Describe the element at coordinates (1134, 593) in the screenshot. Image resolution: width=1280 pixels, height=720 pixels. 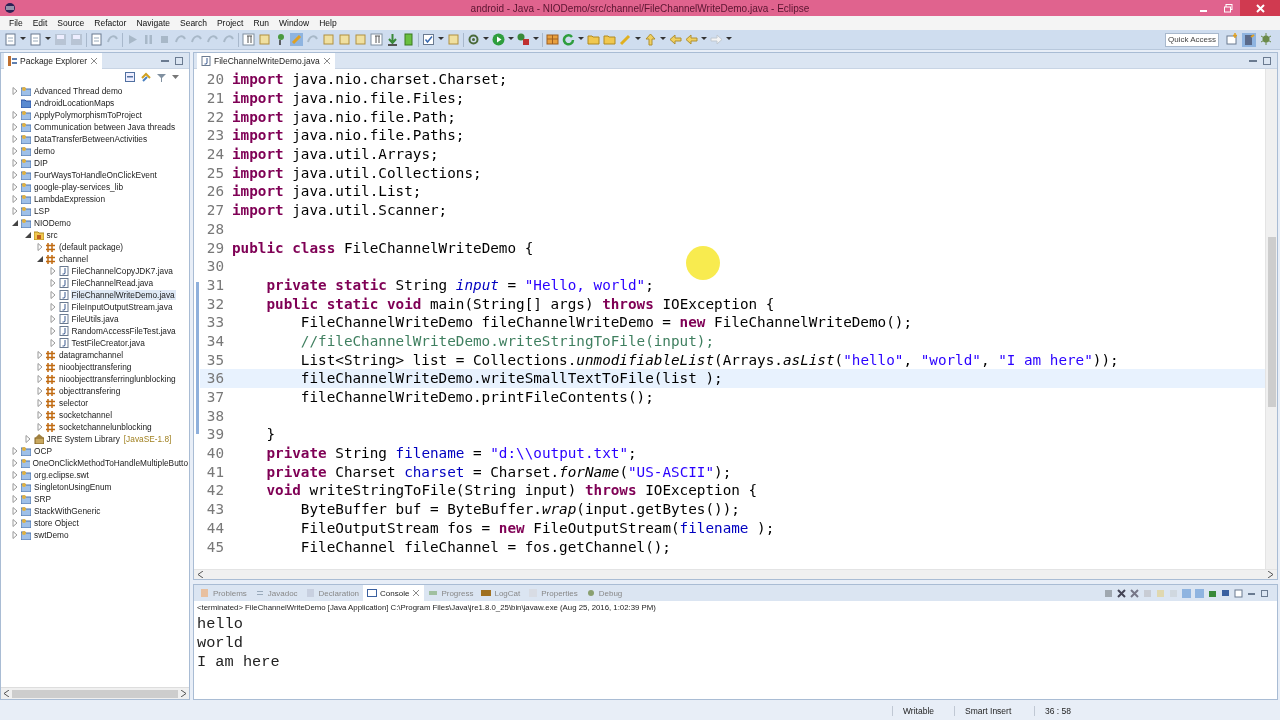
I see `remove-all-icon` at that location.